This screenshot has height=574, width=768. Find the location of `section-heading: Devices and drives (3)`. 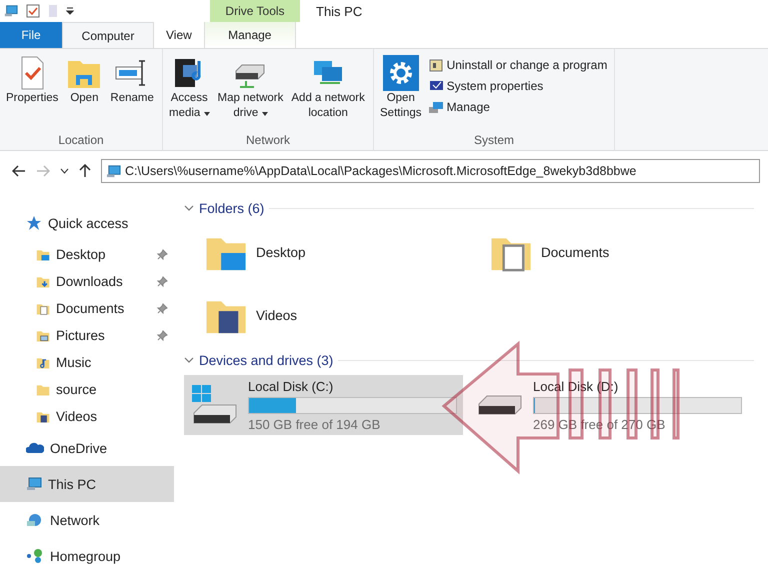

section-heading: Devices and drives (3) is located at coordinates (266, 360).